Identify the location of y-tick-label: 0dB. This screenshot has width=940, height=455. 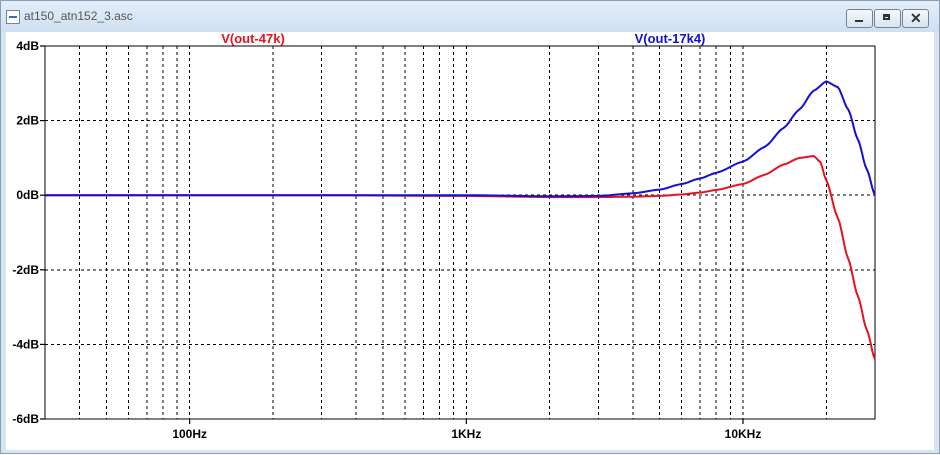
(27, 195).